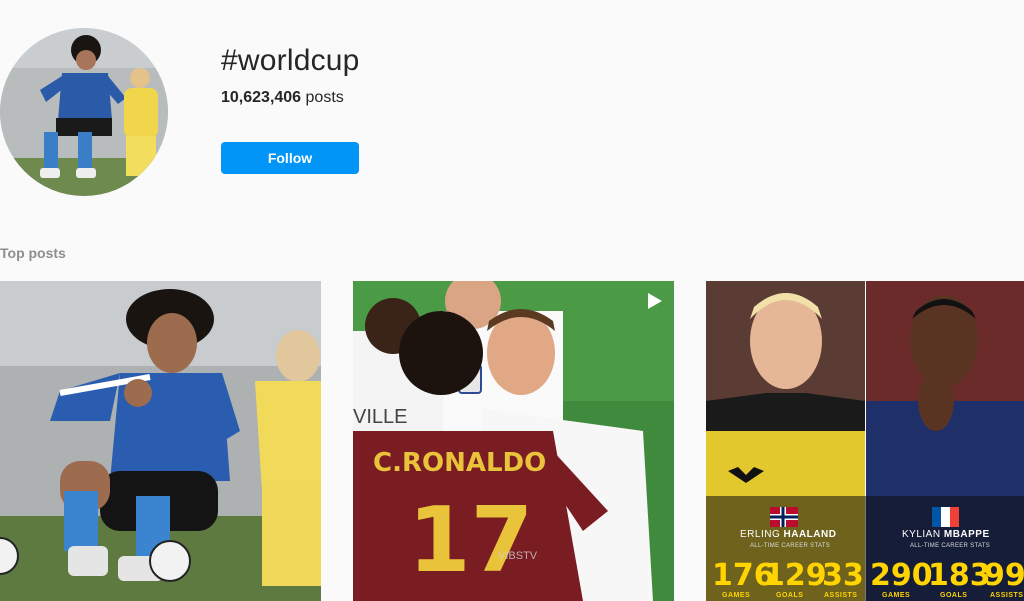 The image size is (1024, 601). Describe the element at coordinates (901, 575) in the screenshot. I see `stat-value-right-1: 290` at that location.